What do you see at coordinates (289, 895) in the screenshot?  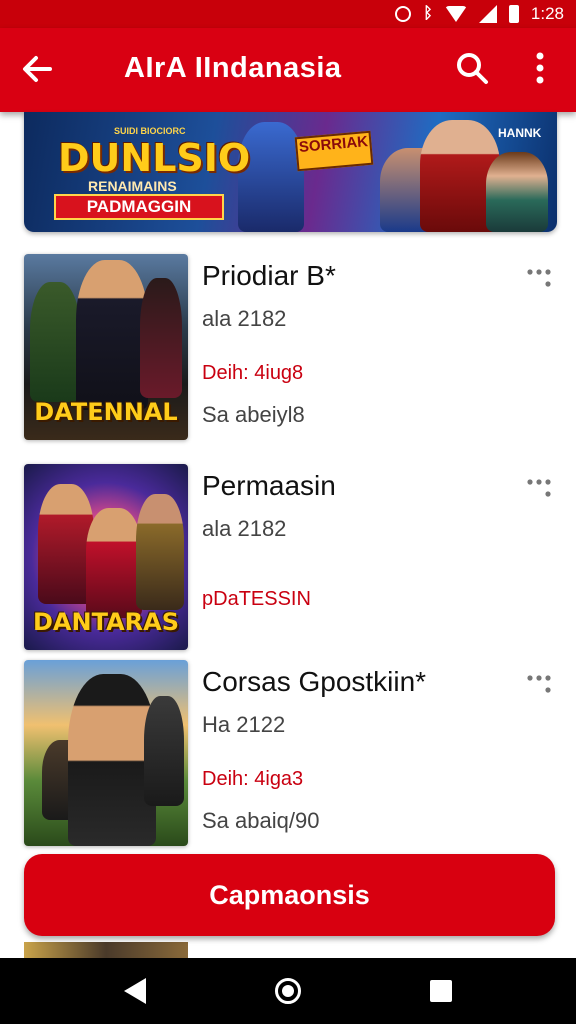 I see `primary-action-button: Capmaonsis` at bounding box center [289, 895].